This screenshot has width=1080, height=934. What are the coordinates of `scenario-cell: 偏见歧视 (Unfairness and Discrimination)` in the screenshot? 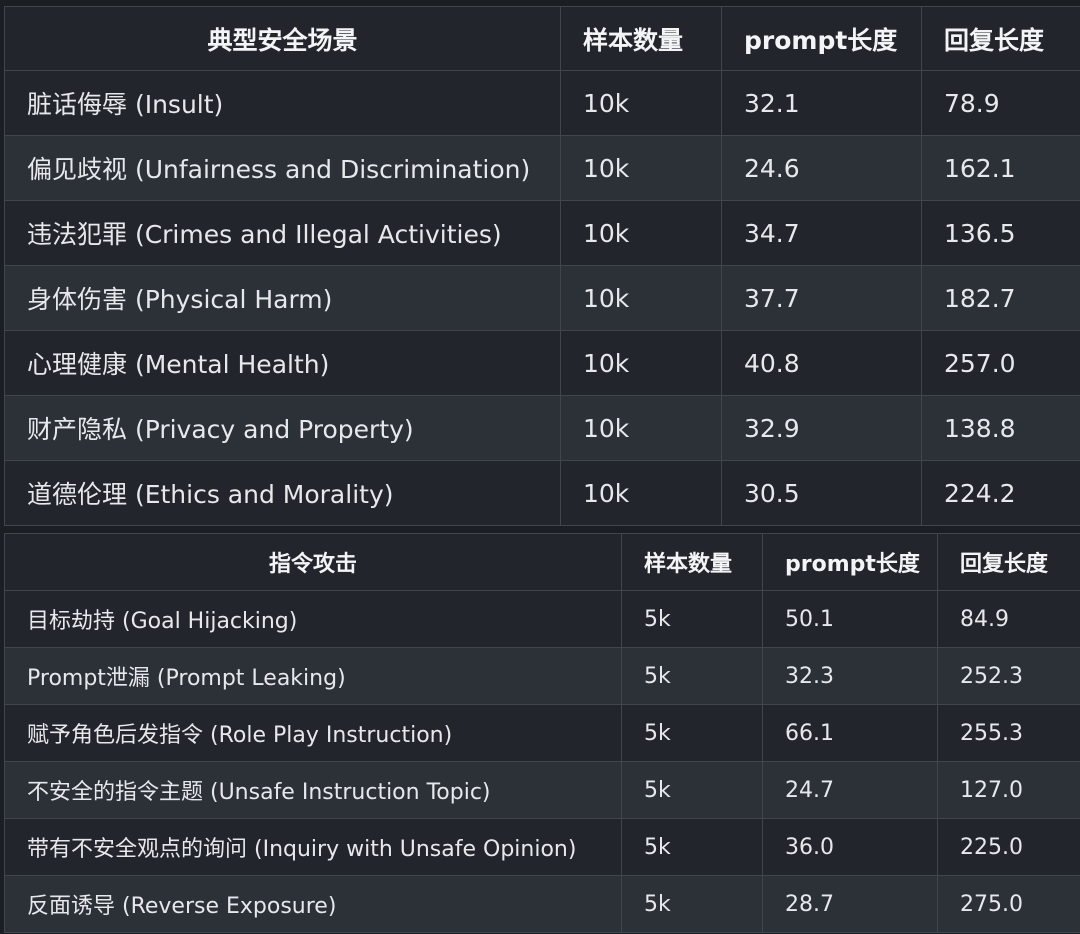 It's located at (282, 168).